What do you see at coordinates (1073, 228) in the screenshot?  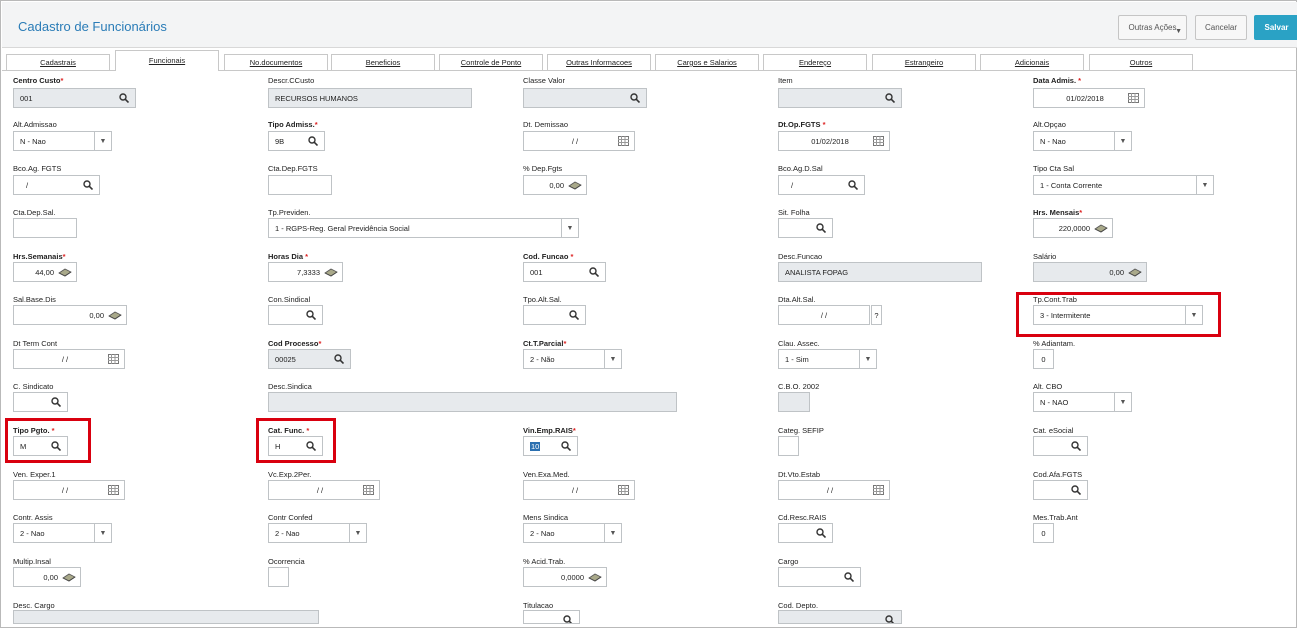 I see `hrs-mensais-input: 220,0000` at bounding box center [1073, 228].